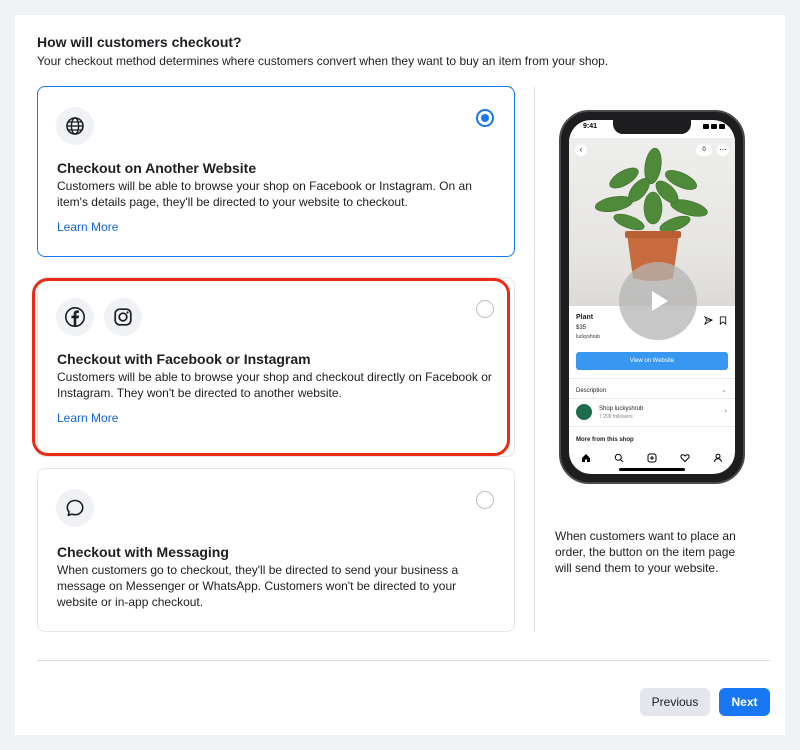 This screenshot has height=750, width=800. I want to click on phone-tab-bar, so click(652, 458).